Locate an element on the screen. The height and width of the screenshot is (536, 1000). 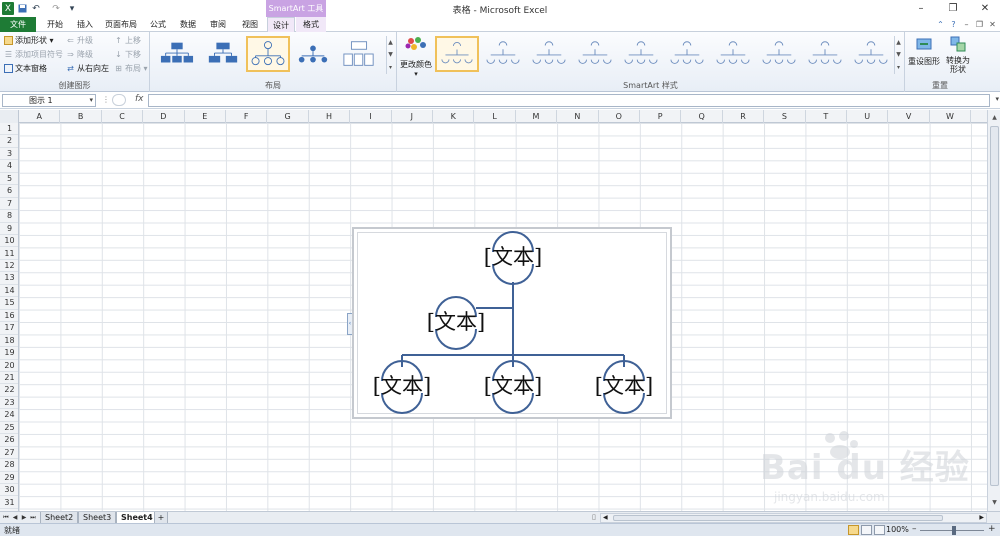
column-header: M is located at coordinates (537, 116).